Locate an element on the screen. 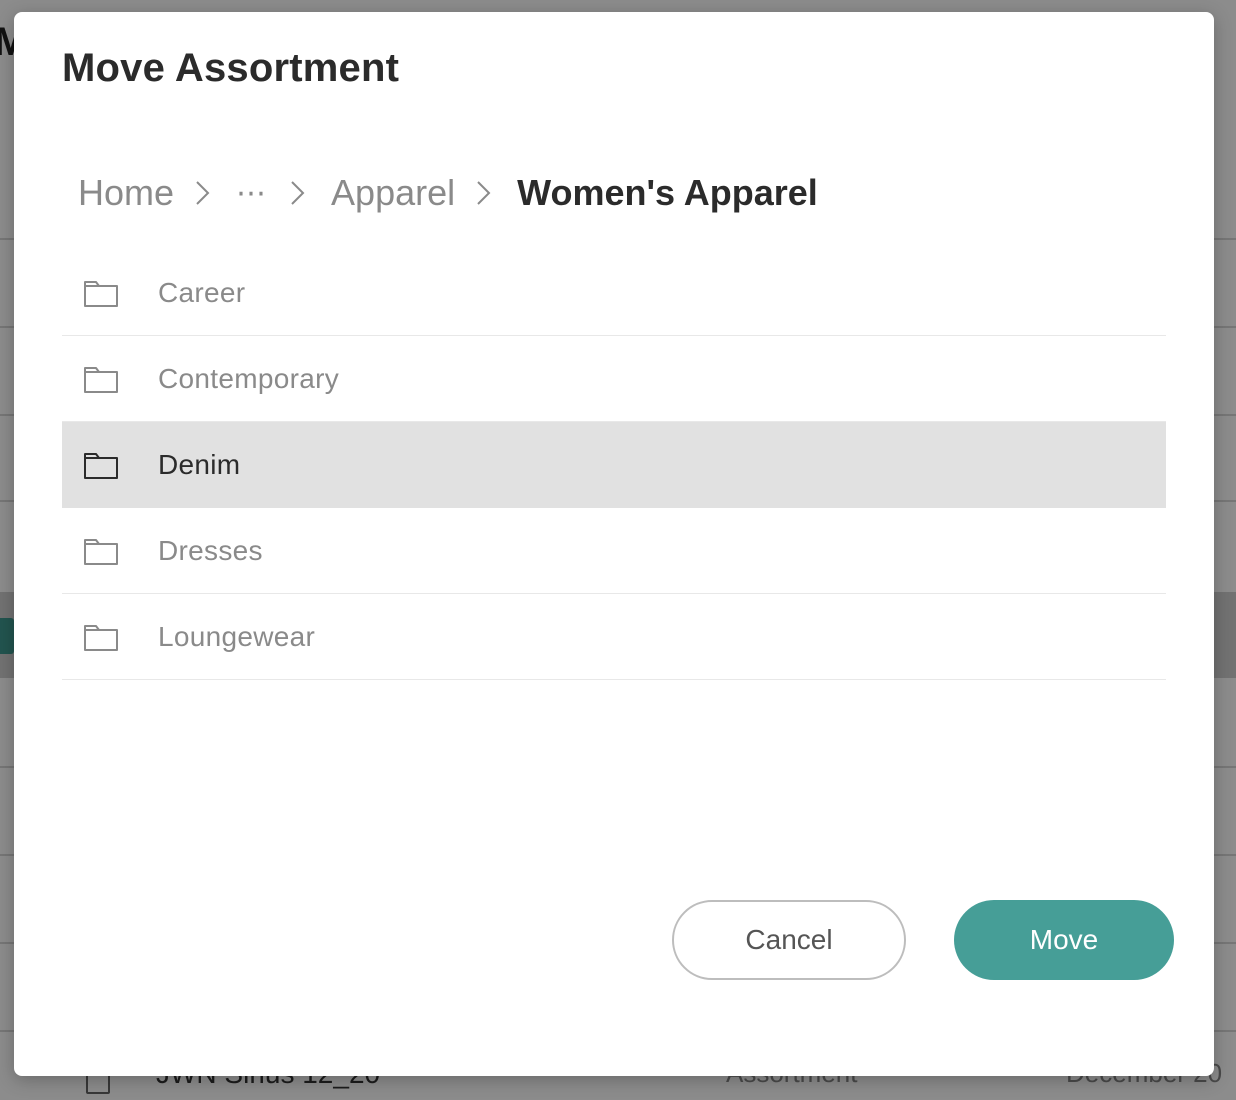 This screenshot has height=1100, width=1236. dialog-title: Move Assortment is located at coordinates (231, 68).